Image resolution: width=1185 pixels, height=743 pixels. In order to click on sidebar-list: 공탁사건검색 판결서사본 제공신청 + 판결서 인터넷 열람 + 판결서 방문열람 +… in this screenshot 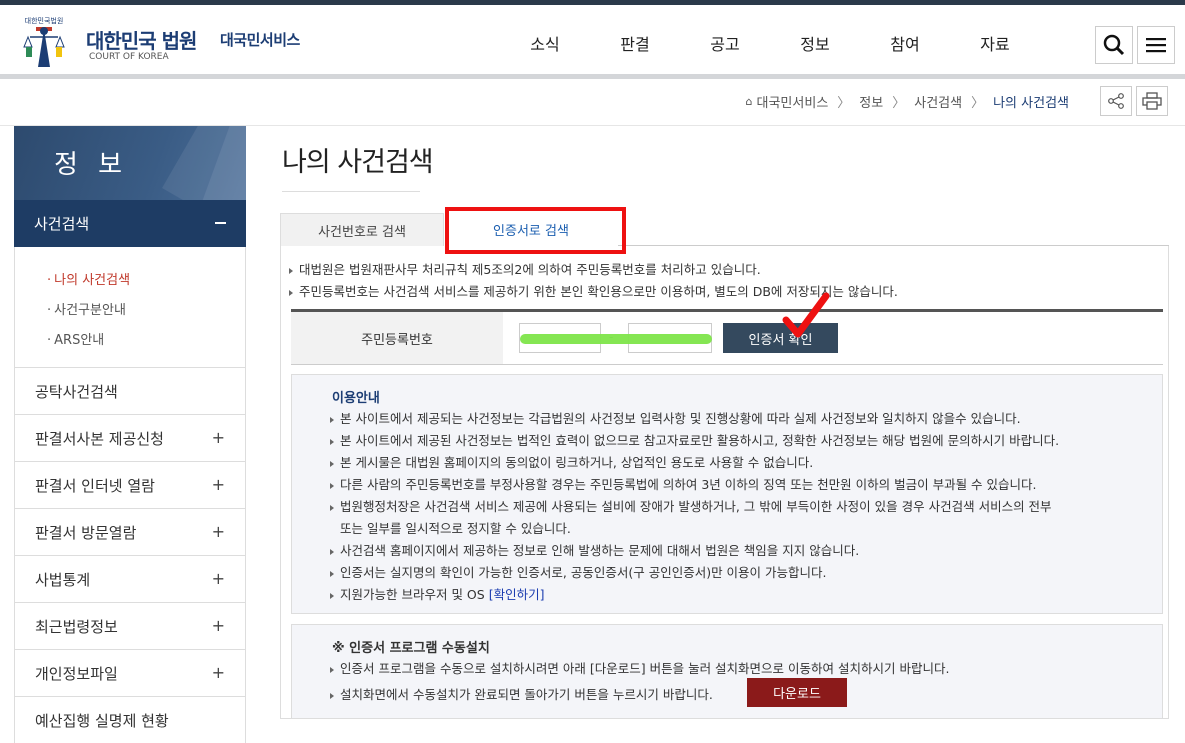, I will do `click(130, 555)`.